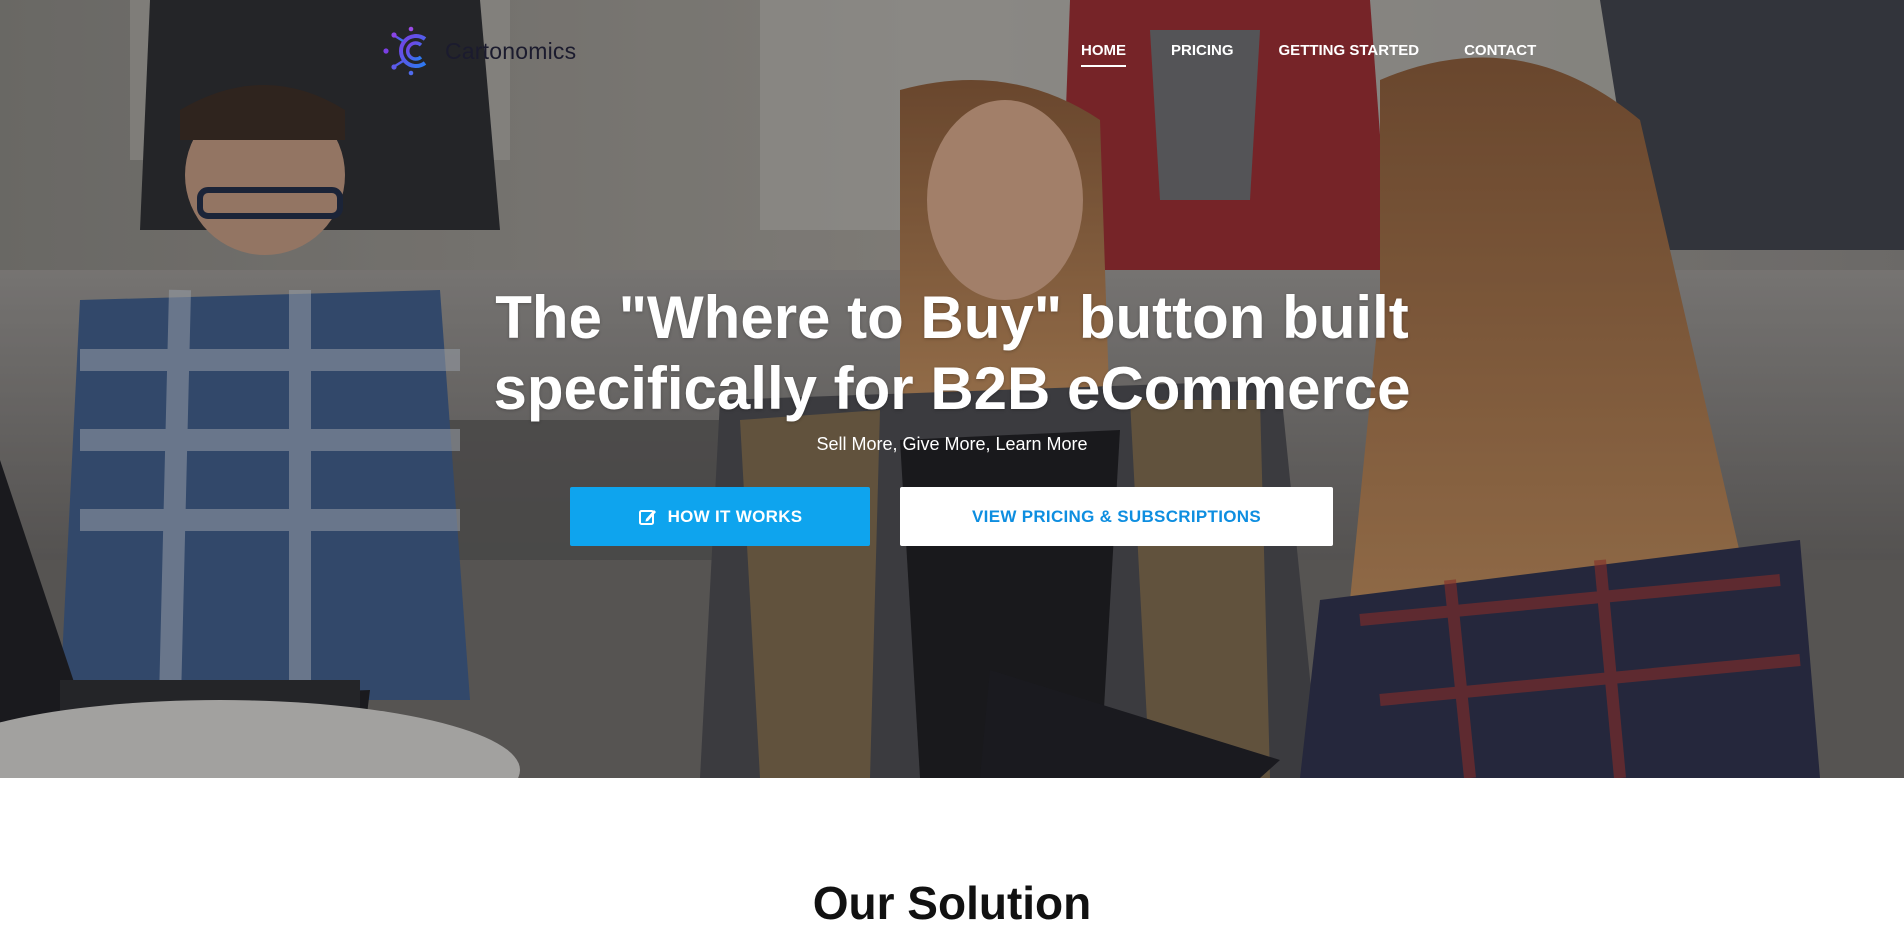 The image size is (1904, 951). What do you see at coordinates (952, 444) in the screenshot?
I see `hero-subtitle: Sell More, Give More, Learn More` at bounding box center [952, 444].